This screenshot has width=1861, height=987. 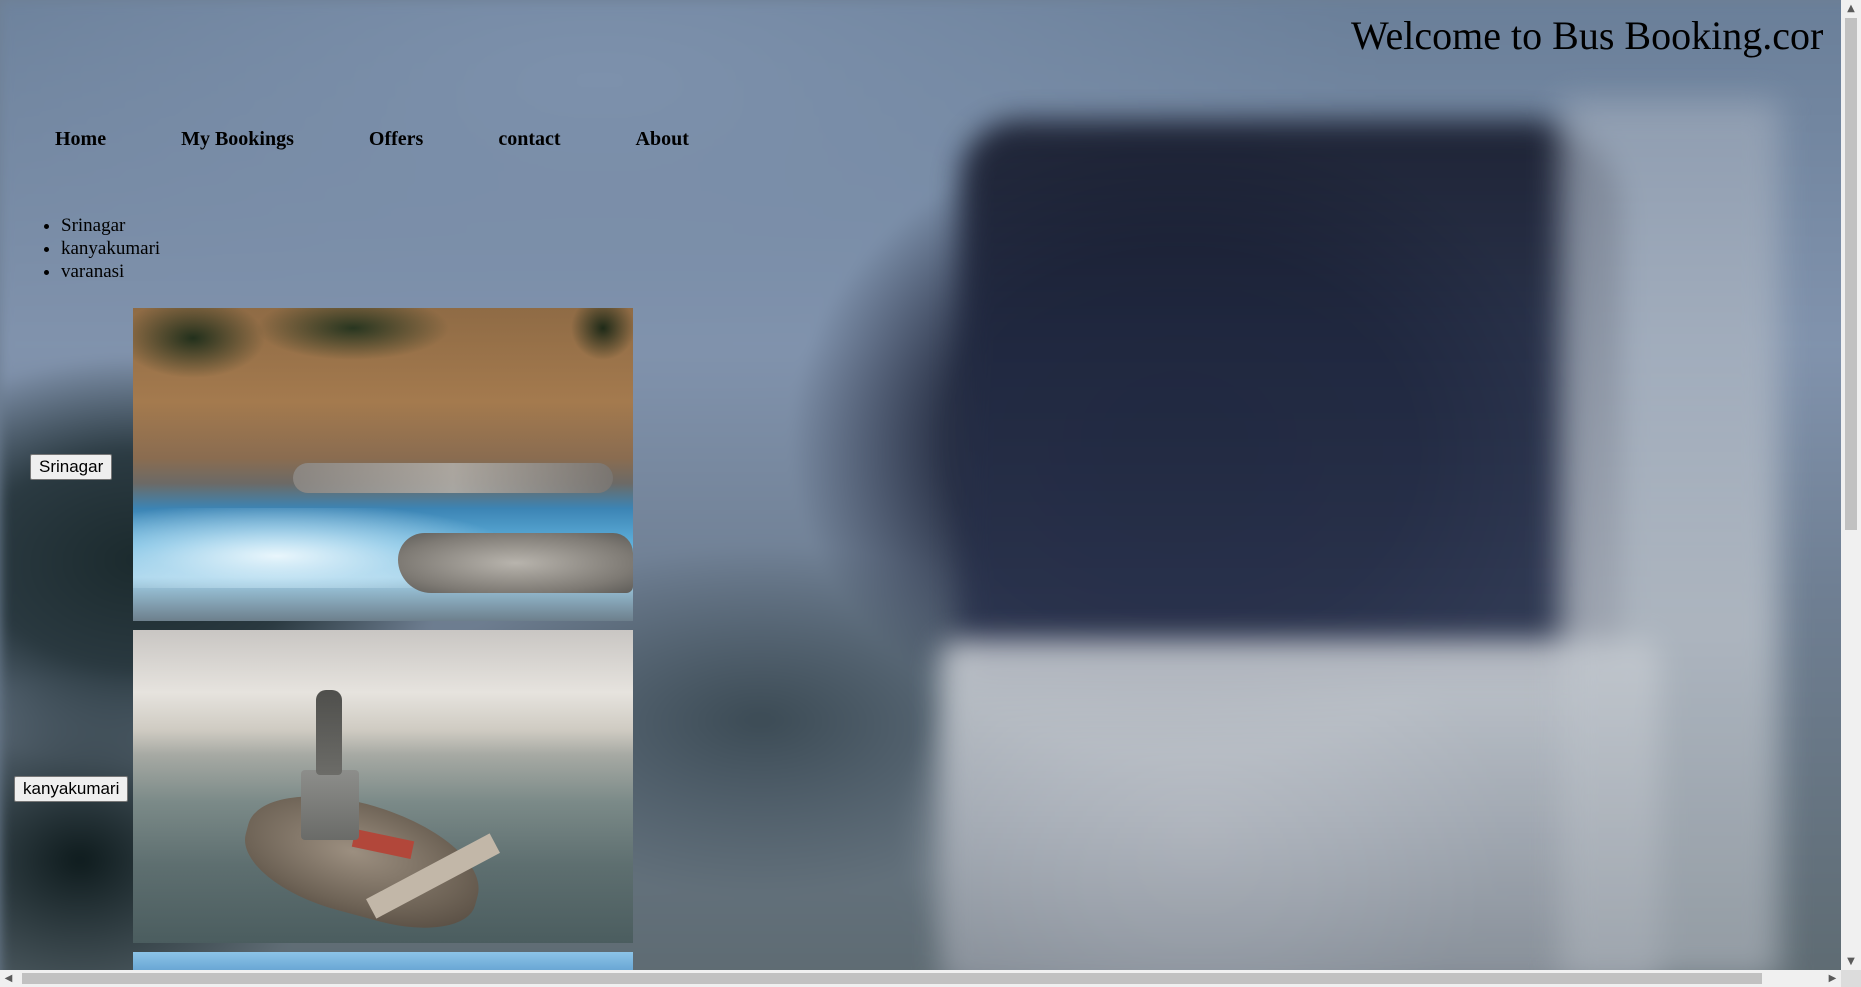 I want to click on varanasi-photo, so click(x=383, y=961).